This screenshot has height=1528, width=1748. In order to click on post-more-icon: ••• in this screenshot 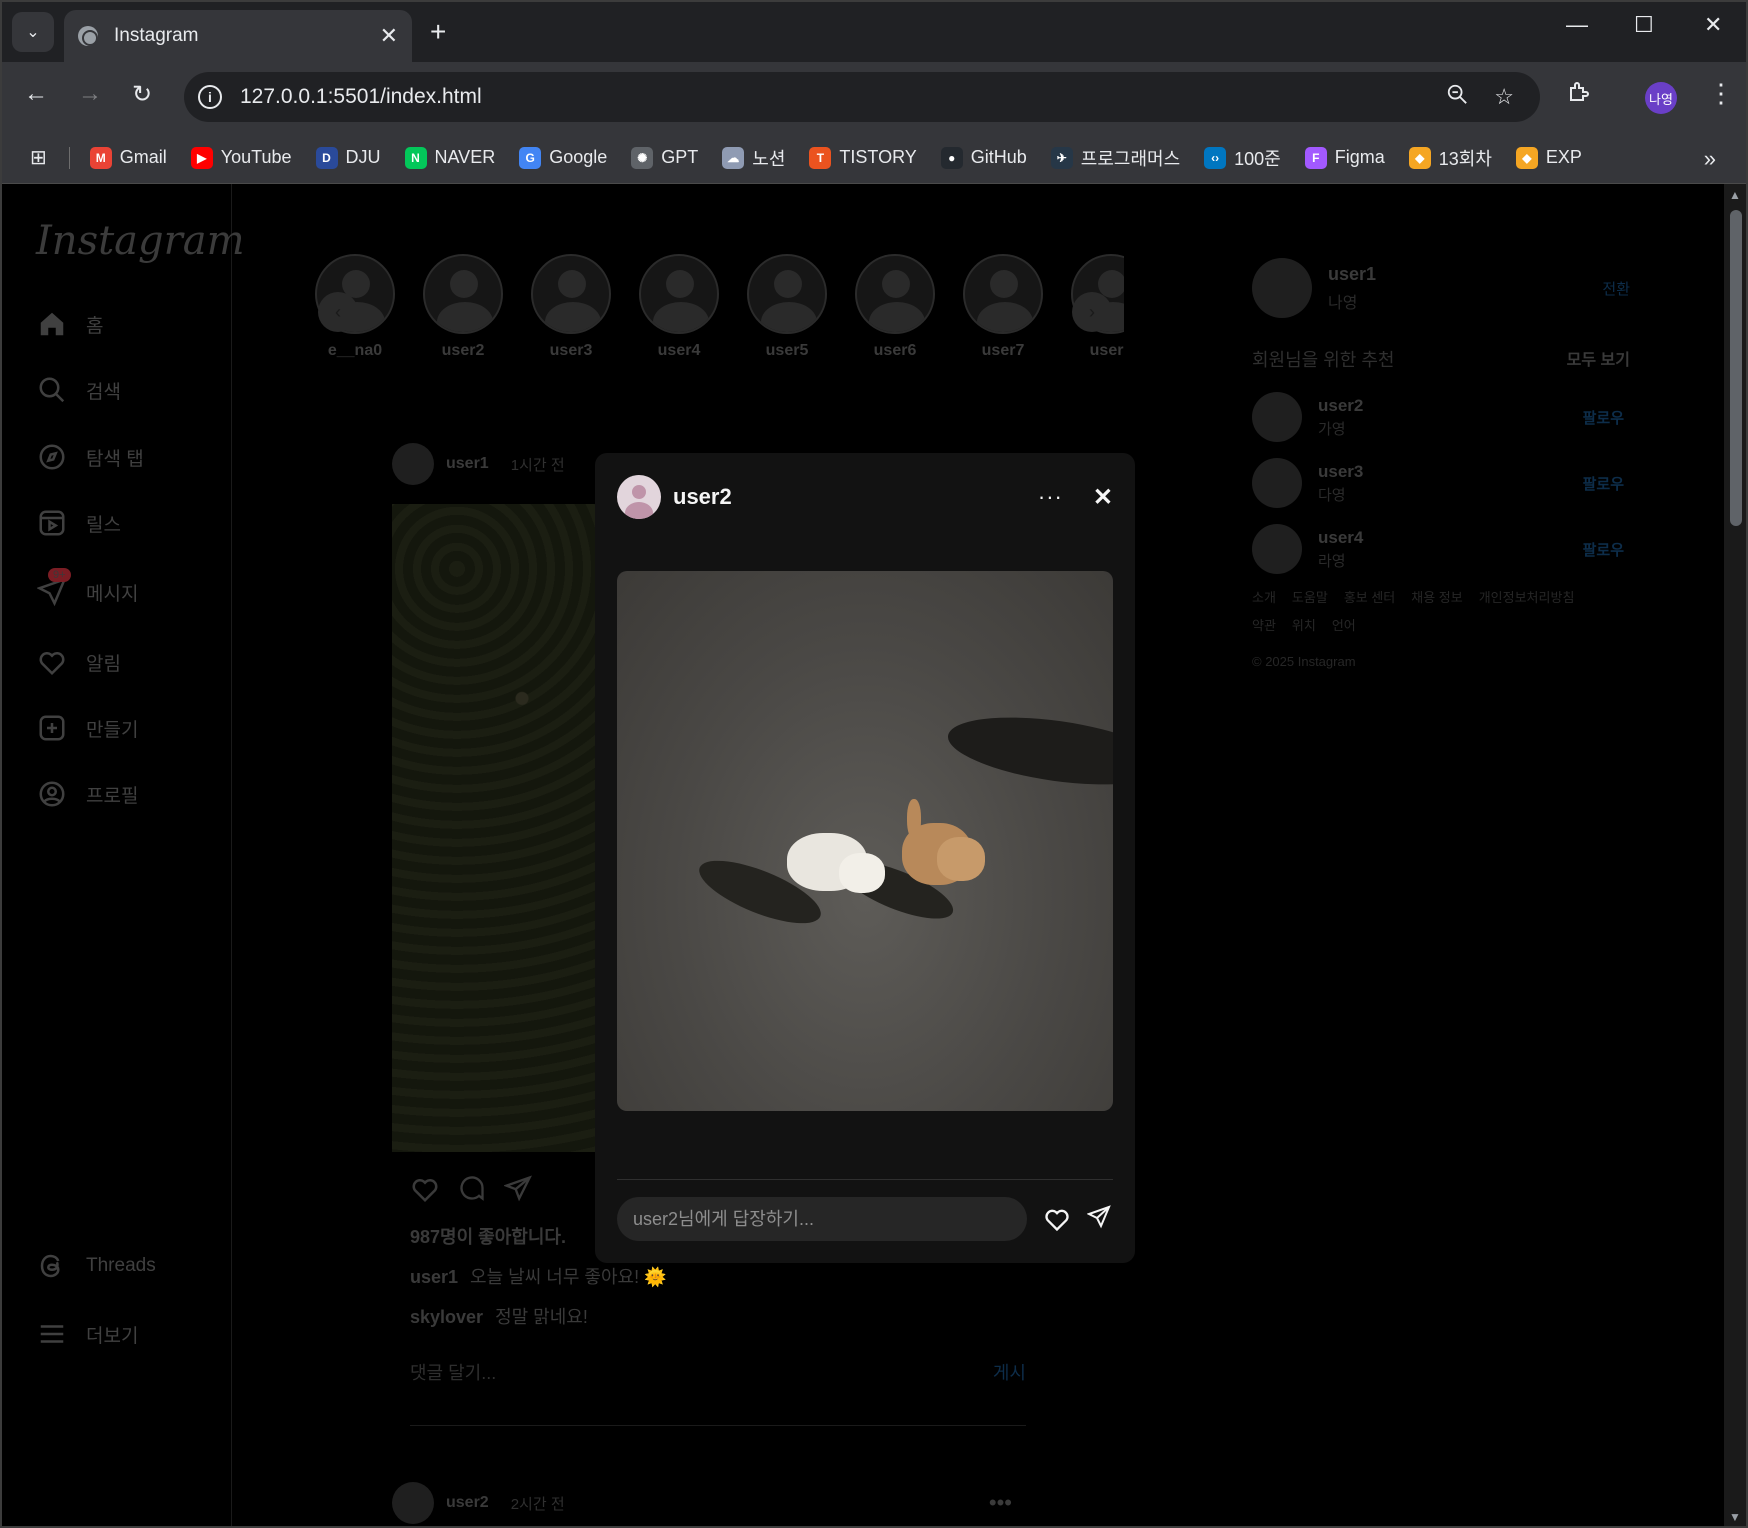, I will do `click(1000, 1503)`.